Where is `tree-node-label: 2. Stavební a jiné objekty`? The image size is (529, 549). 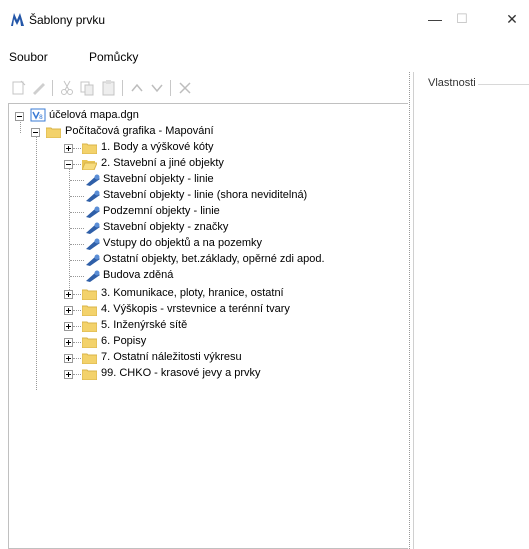
tree-node-label: 2. Stavební a jiné objekty is located at coordinates (162, 163).